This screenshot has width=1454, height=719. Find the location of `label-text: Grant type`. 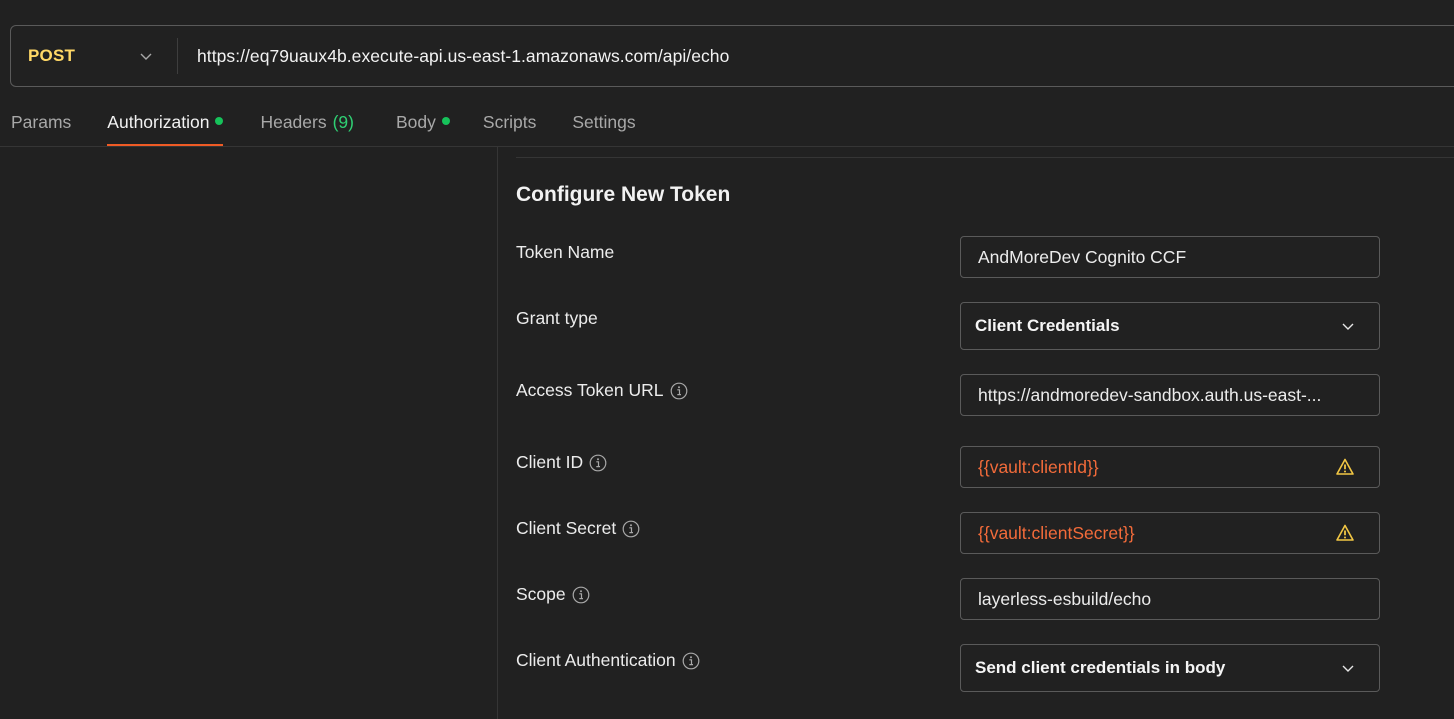

label-text: Grant type is located at coordinates (557, 318).